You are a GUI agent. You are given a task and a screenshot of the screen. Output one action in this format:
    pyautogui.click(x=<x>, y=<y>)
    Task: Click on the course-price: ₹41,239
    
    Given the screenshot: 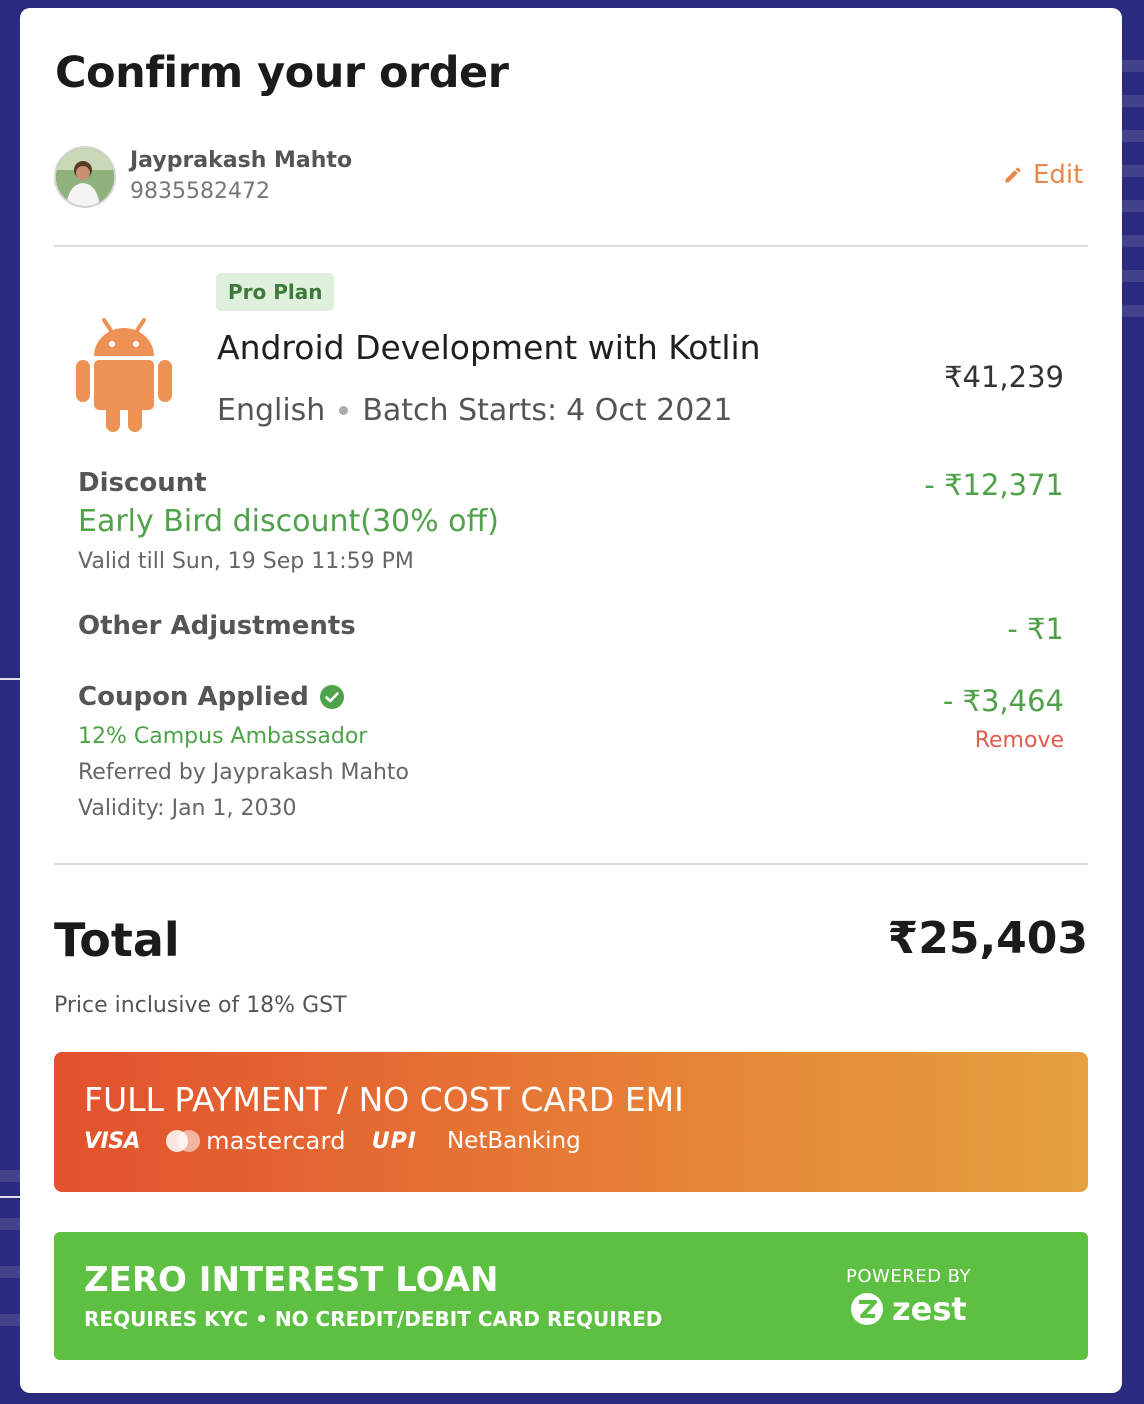 What is the action you would take?
    pyautogui.click(x=1004, y=377)
    